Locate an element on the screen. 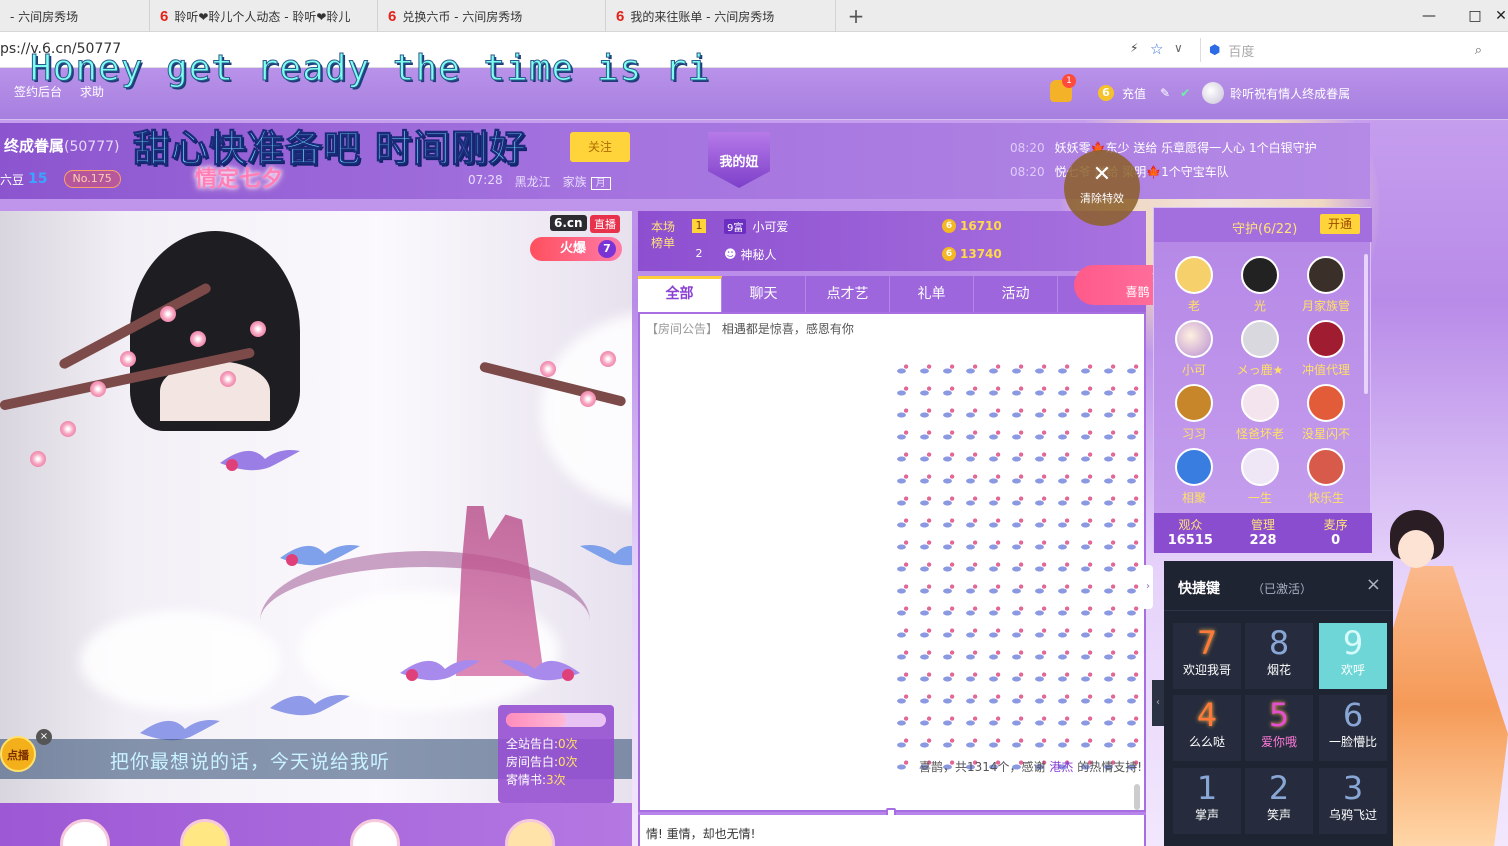 The height and width of the screenshot is (846, 1508). confession-panel: 全站告白:0次 房间告白:0次 寄情书:3次 is located at coordinates (556, 754).